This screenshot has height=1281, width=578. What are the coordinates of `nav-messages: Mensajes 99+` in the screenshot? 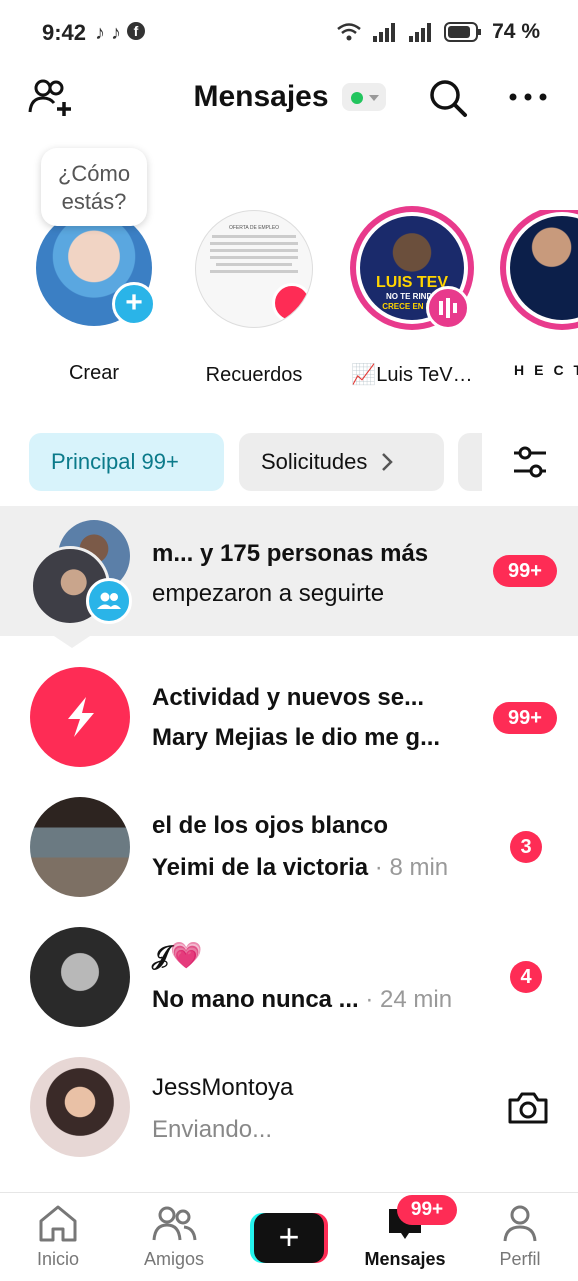 It's located at (406, 1232).